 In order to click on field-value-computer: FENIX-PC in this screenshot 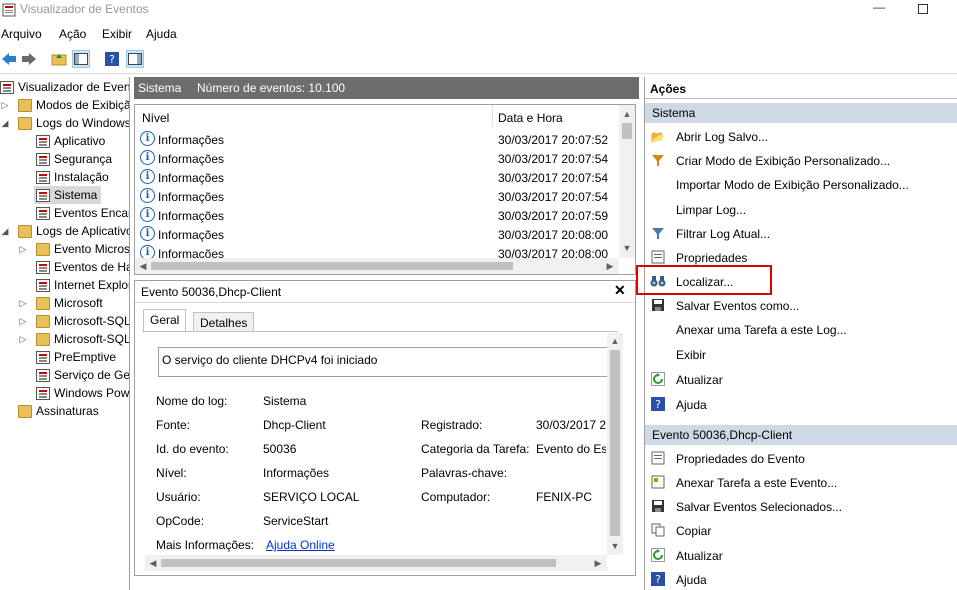, I will do `click(564, 497)`.